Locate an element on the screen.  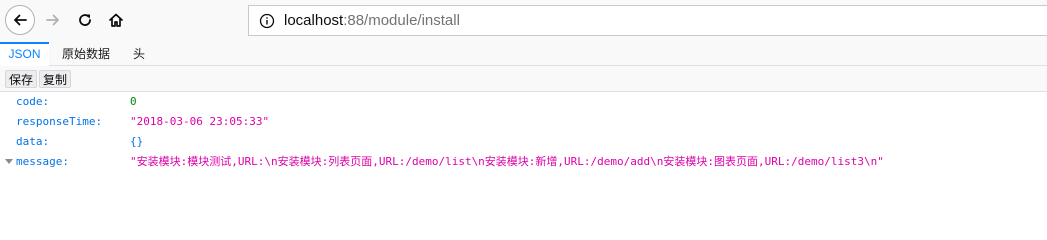
save-button: 保存 is located at coordinates (21, 79).